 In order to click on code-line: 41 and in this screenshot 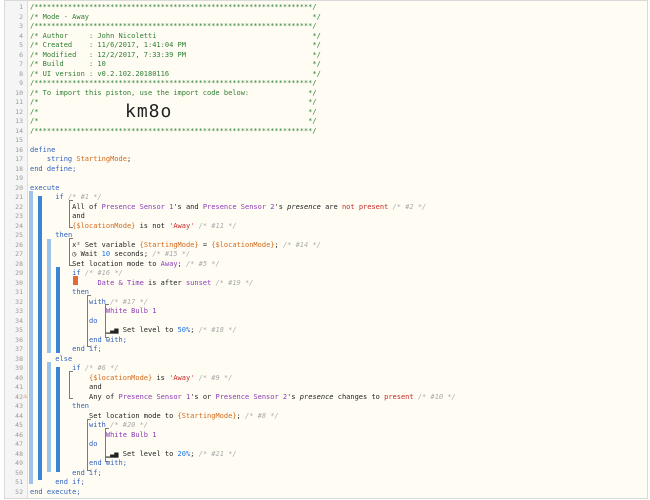, I will do `click(58, 387)`.